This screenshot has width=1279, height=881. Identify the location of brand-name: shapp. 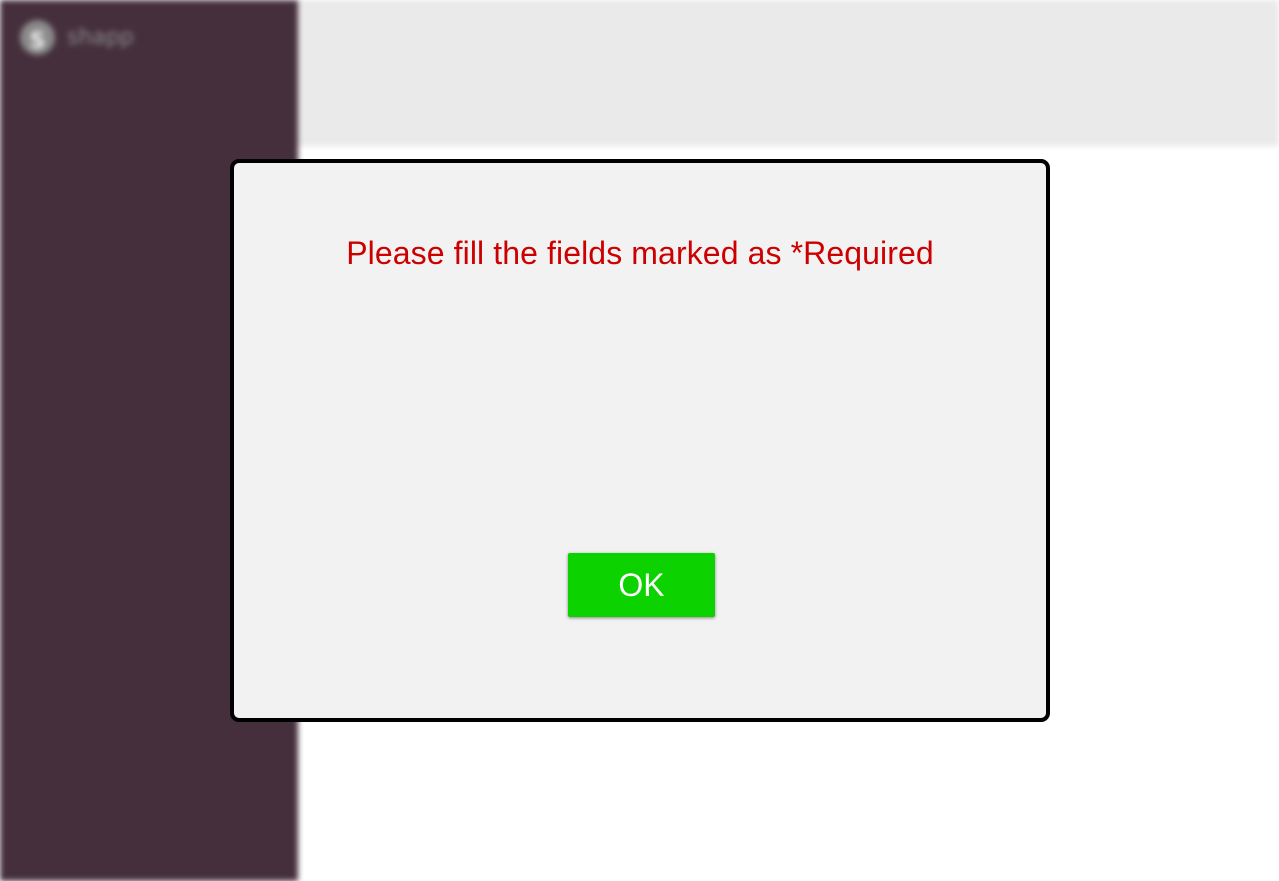
(100, 37).